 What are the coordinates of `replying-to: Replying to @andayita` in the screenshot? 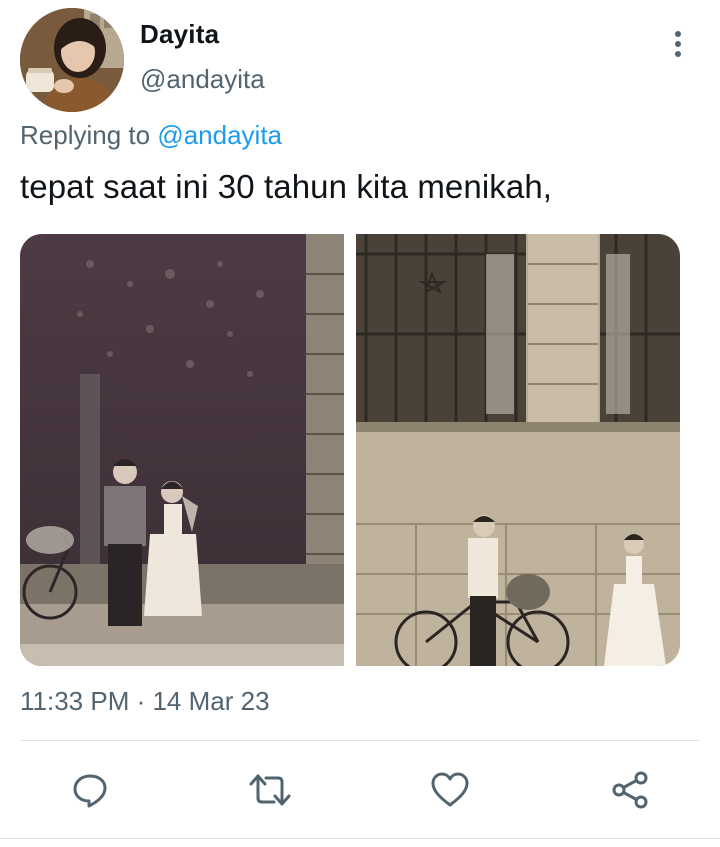 It's located at (151, 135).